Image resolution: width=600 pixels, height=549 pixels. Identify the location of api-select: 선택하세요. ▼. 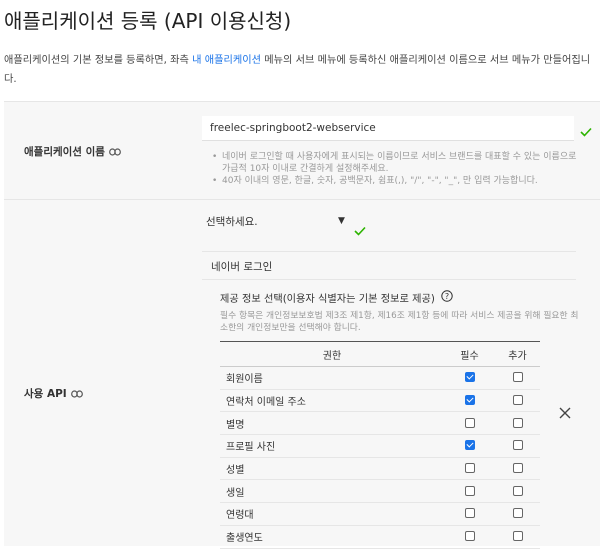
(275, 221).